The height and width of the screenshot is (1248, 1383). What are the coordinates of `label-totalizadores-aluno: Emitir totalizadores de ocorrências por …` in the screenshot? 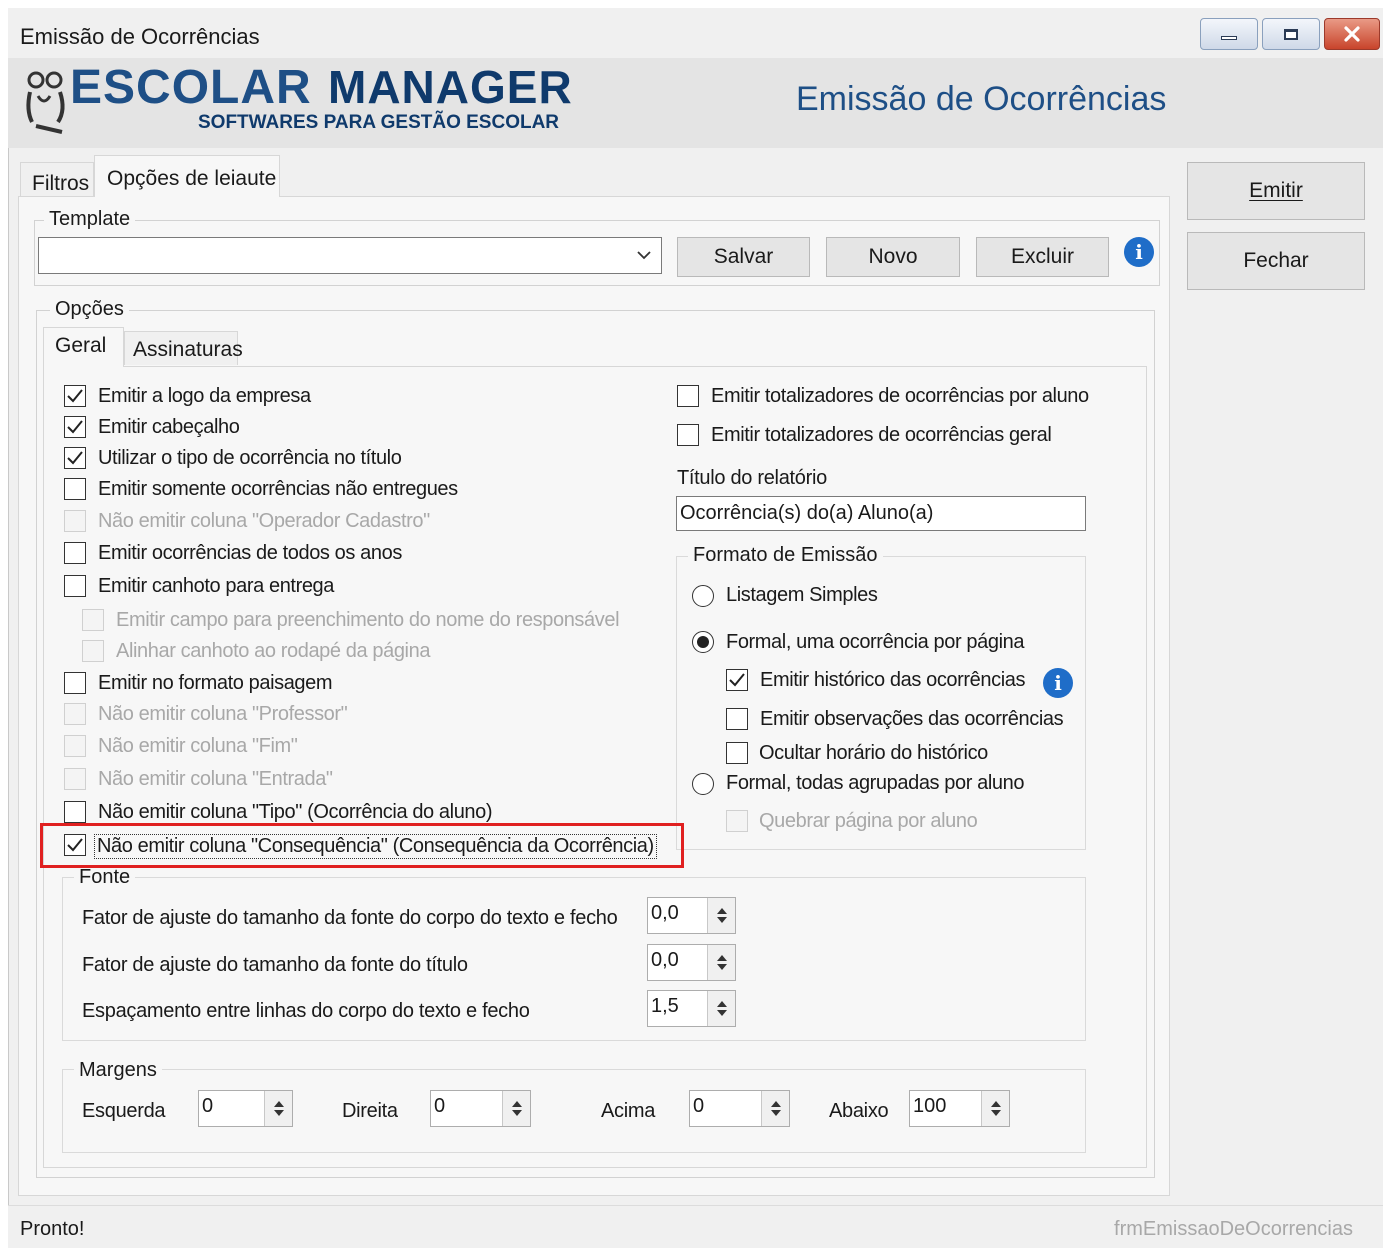 It's located at (900, 396).